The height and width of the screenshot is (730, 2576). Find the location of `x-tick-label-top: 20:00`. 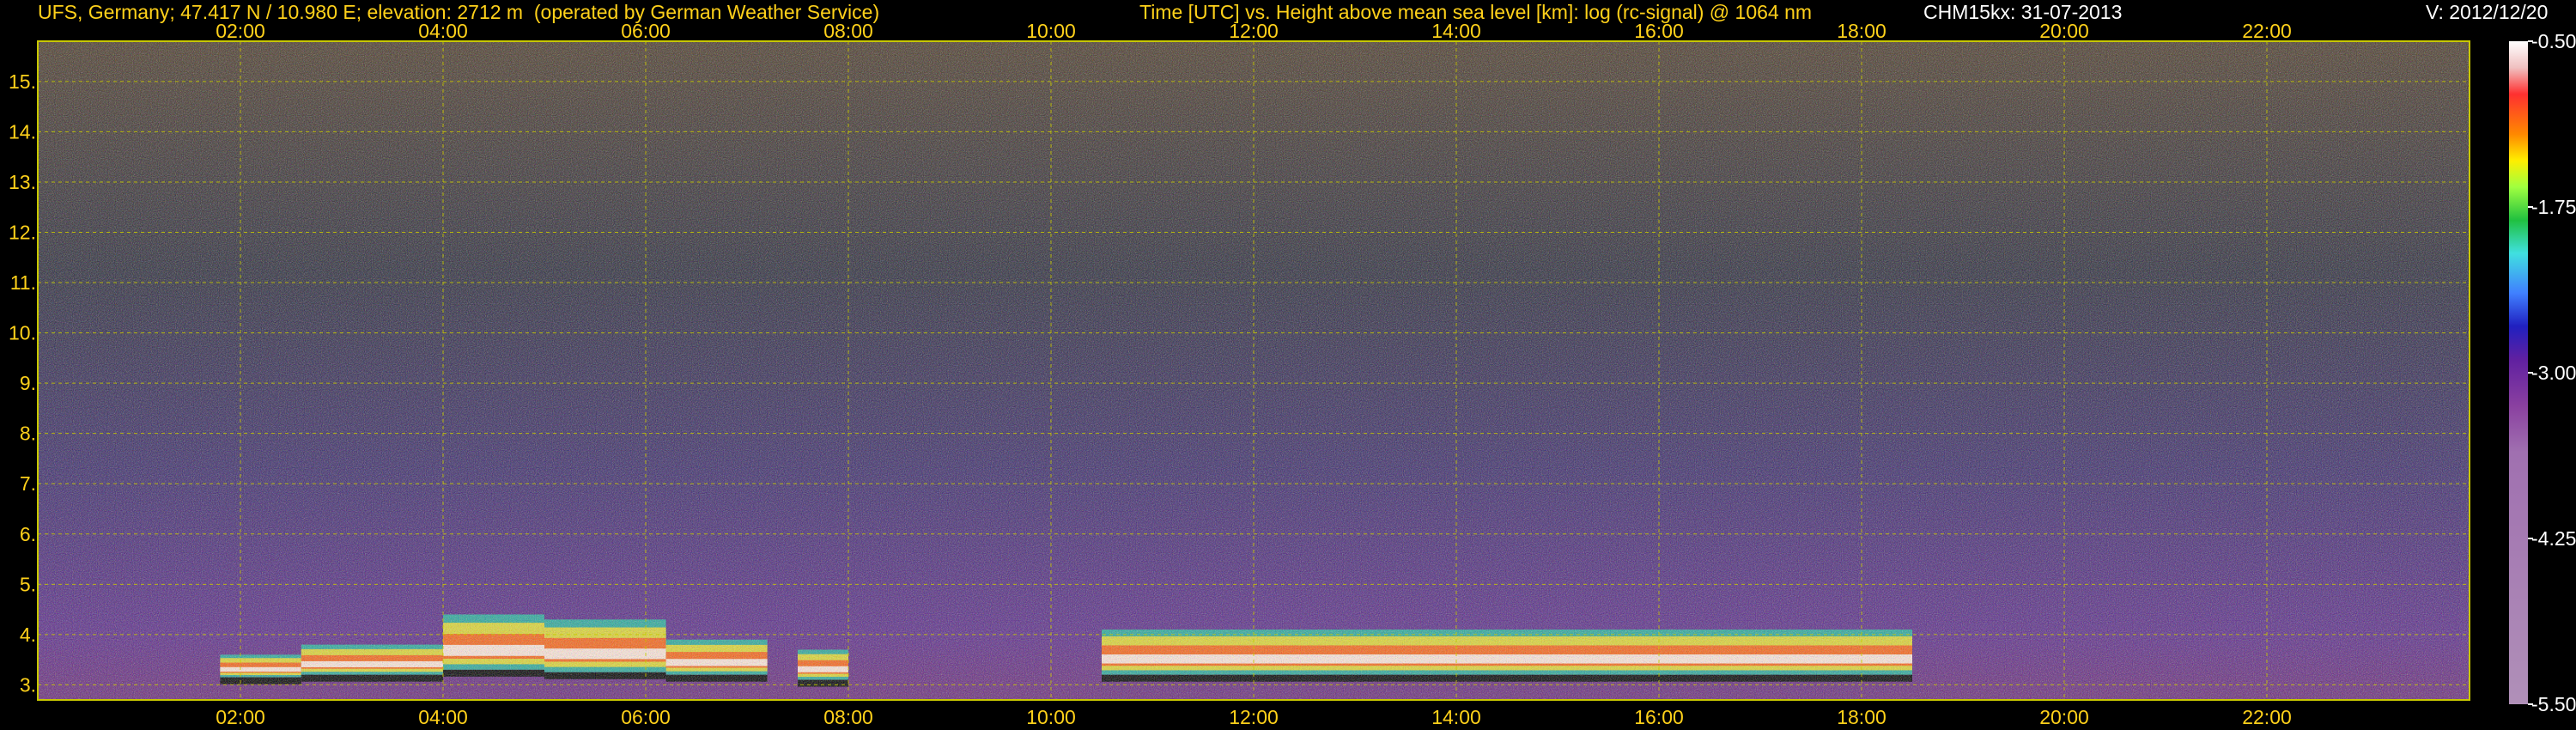

x-tick-label-top: 20:00 is located at coordinates (2064, 31).